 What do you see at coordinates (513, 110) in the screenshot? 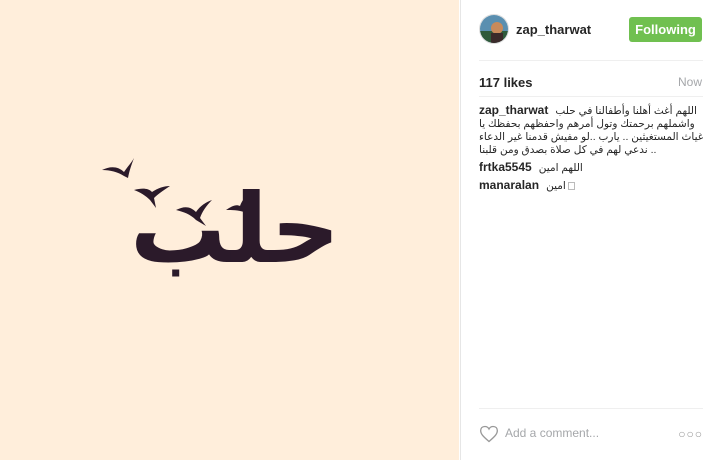
I see `comment-username: zap_tharwat` at bounding box center [513, 110].